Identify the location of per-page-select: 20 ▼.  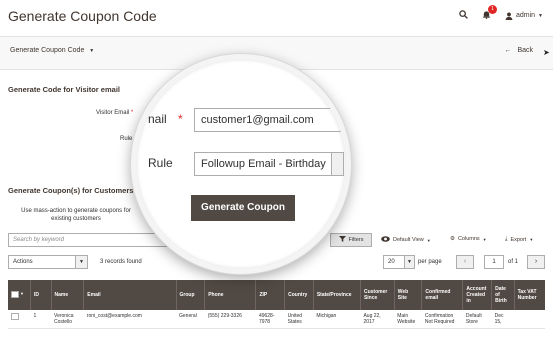
(399, 262).